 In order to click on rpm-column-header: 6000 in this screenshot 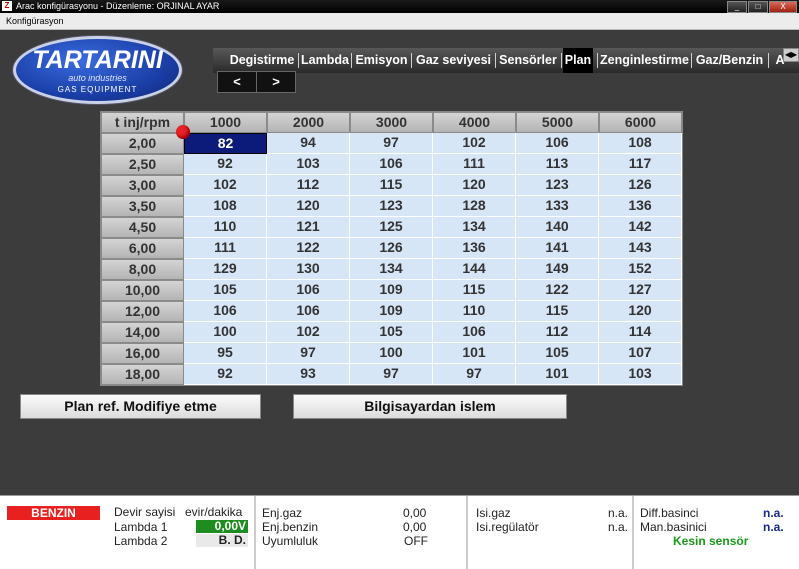, I will do `click(640, 122)`.